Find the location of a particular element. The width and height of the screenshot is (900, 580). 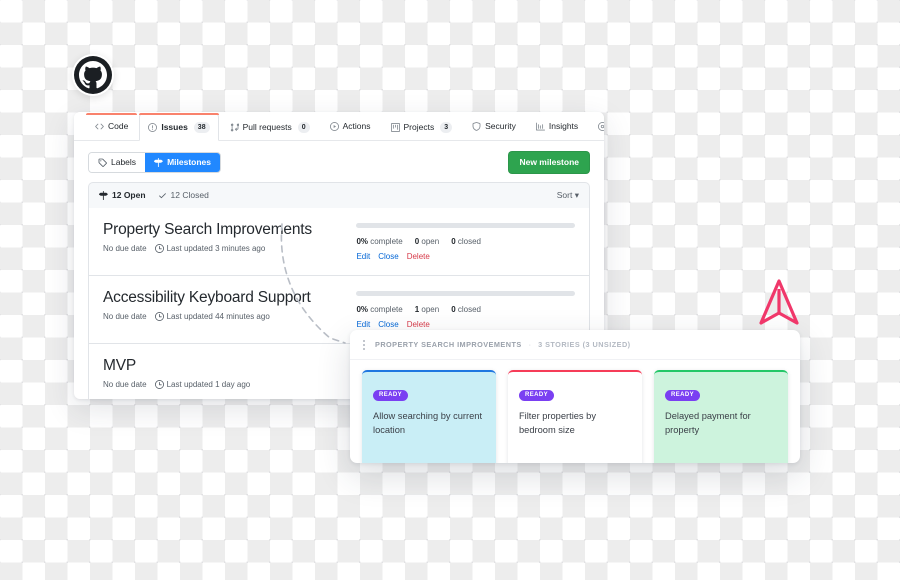

story-card-title: Filter properties by bedroom size is located at coordinates (557, 423).